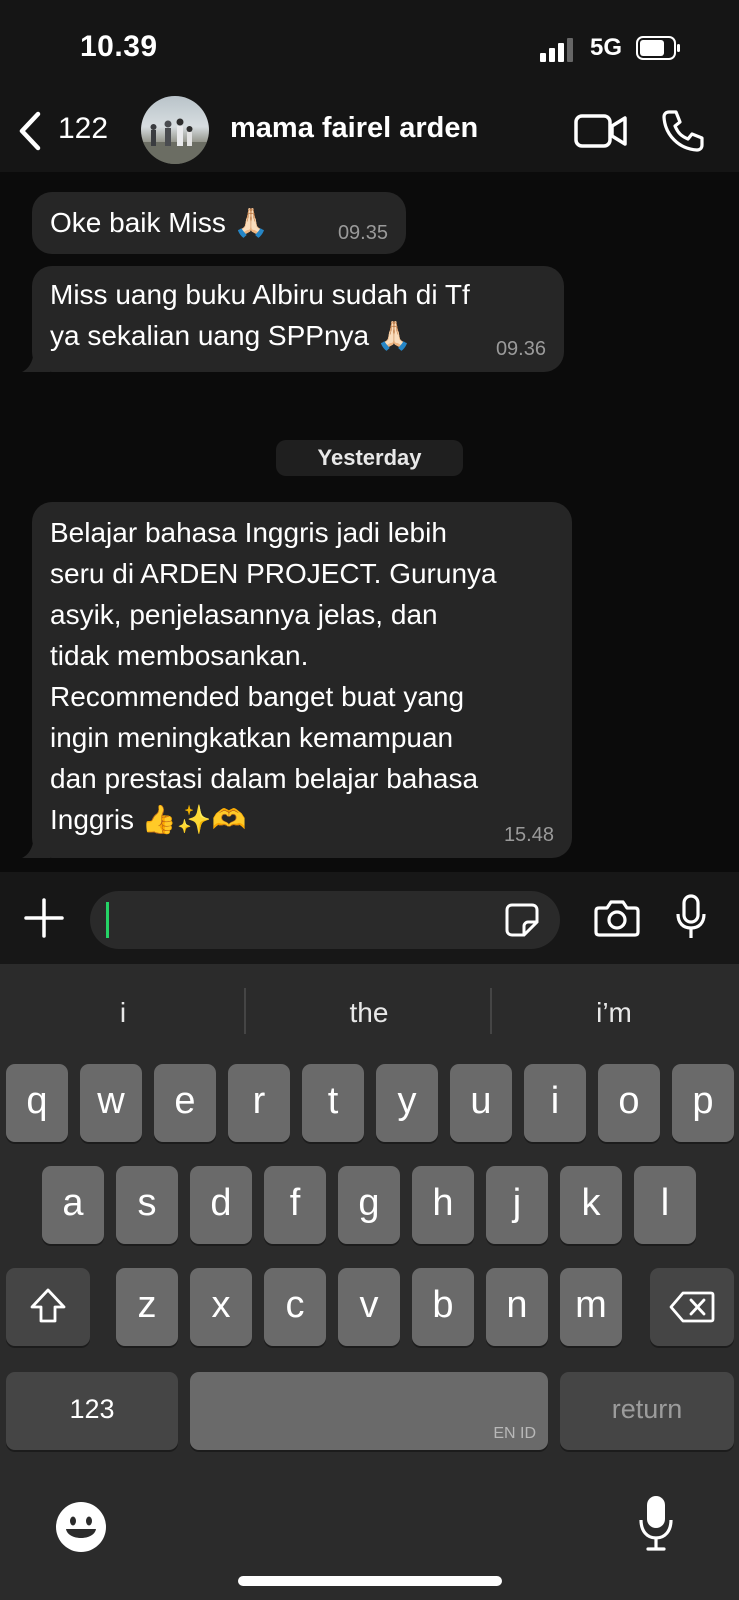  Describe the element at coordinates (691, 917) in the screenshot. I see `microphone-icon` at that location.